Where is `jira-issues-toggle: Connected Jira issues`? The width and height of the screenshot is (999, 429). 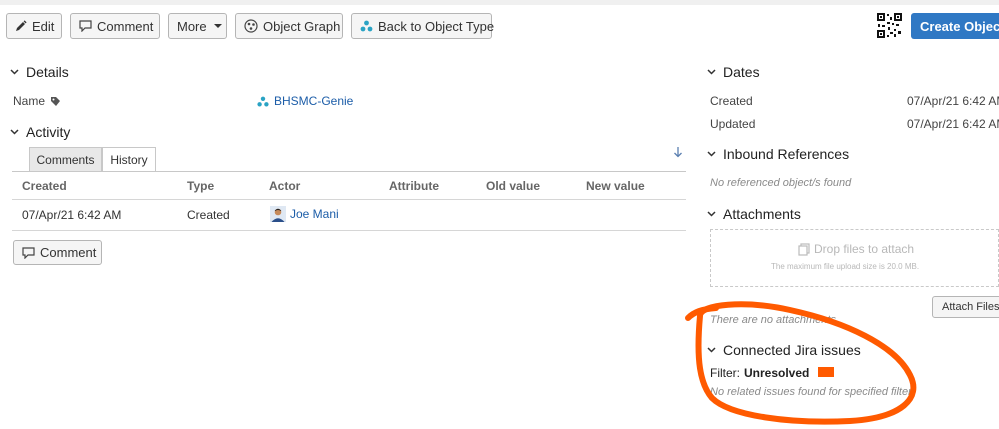
jira-issues-toggle: Connected Jira issues is located at coordinates (784, 350).